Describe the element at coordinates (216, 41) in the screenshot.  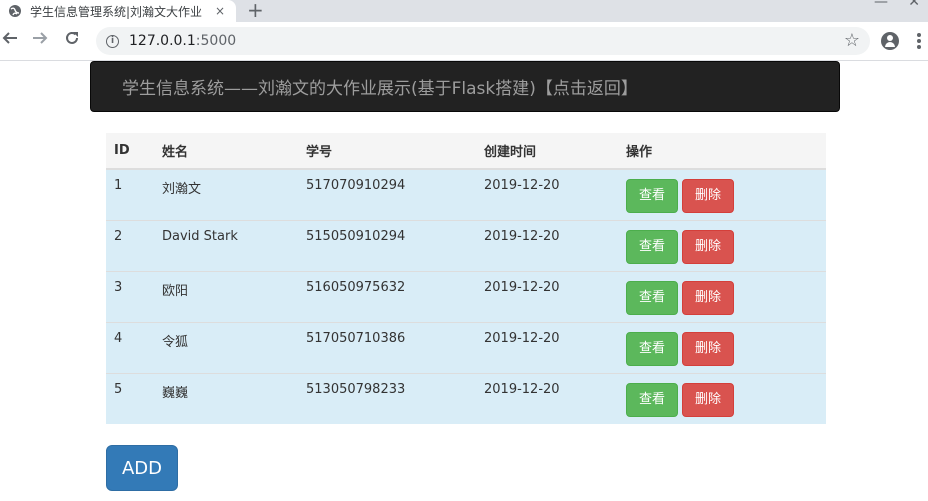
I see `url-port: :5000` at that location.